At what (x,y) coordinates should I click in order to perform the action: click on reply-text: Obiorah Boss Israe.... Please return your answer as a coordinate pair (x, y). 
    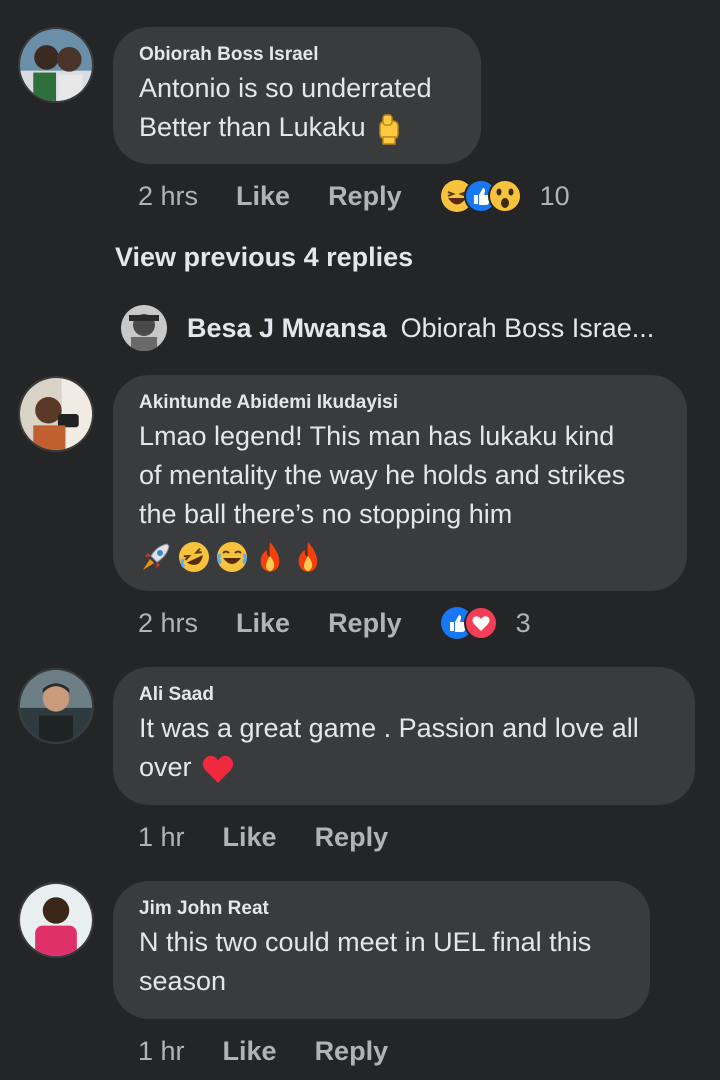
    Looking at the image, I should click on (527, 327).